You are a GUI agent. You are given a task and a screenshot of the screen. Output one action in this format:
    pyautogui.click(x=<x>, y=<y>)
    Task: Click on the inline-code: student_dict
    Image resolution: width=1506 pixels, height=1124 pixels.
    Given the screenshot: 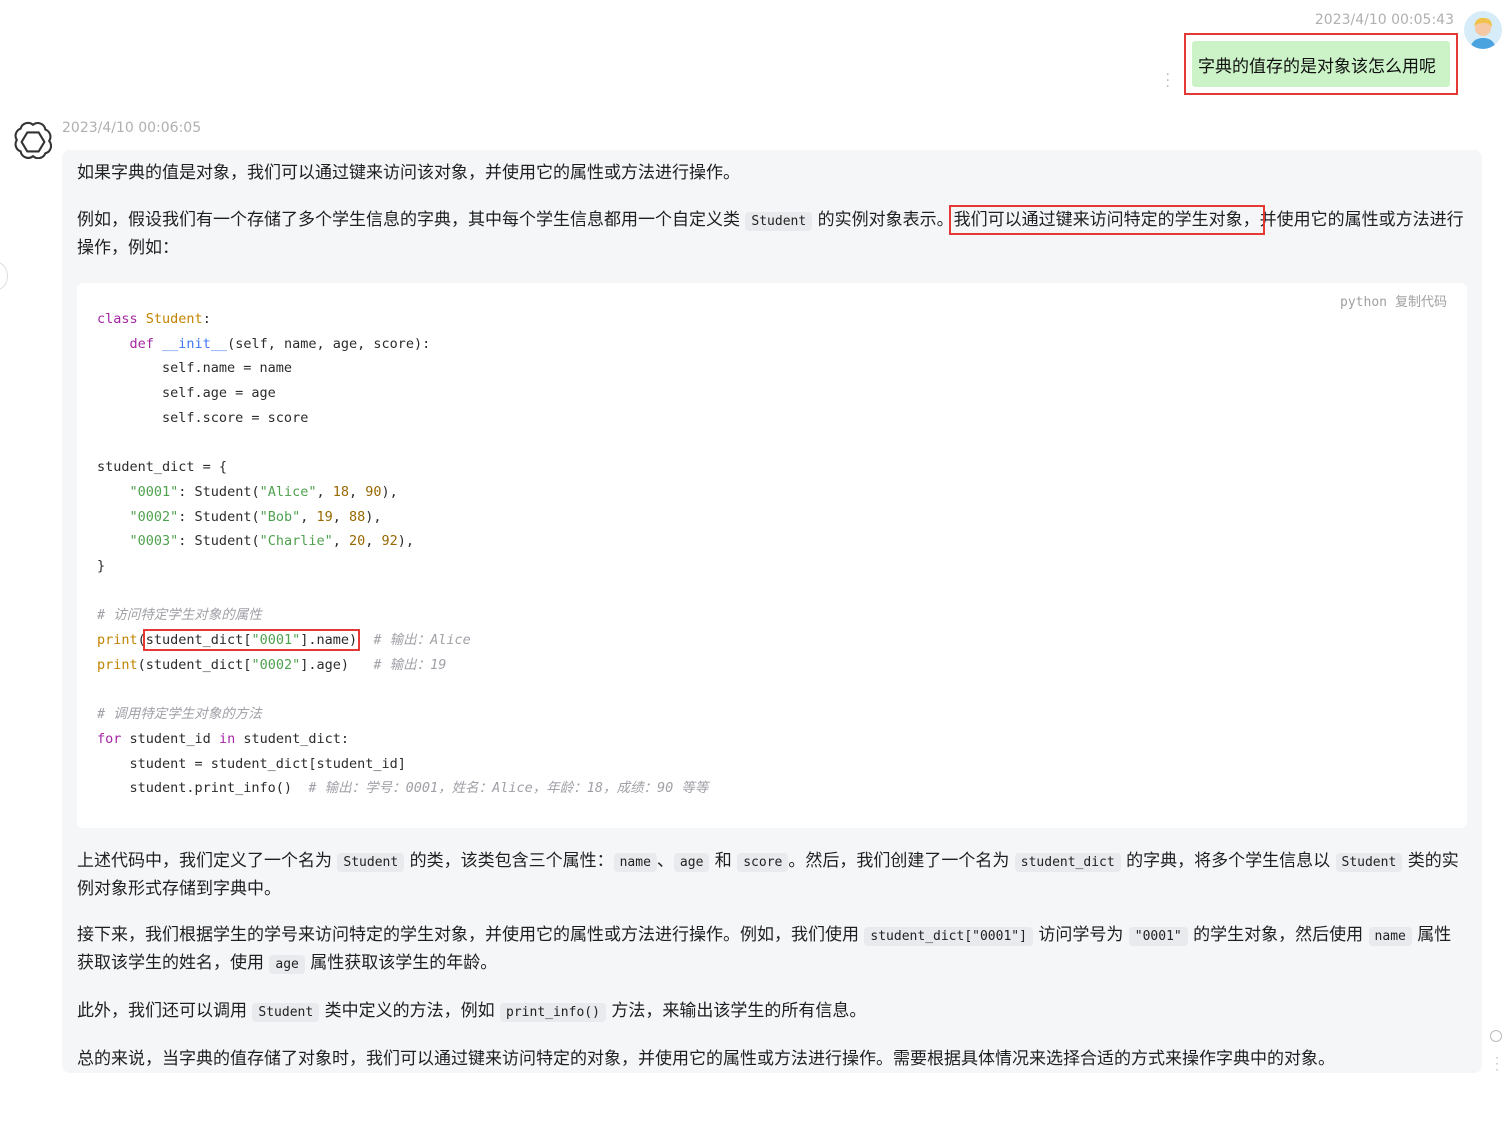 What is the action you would take?
    pyautogui.click(x=1067, y=862)
    